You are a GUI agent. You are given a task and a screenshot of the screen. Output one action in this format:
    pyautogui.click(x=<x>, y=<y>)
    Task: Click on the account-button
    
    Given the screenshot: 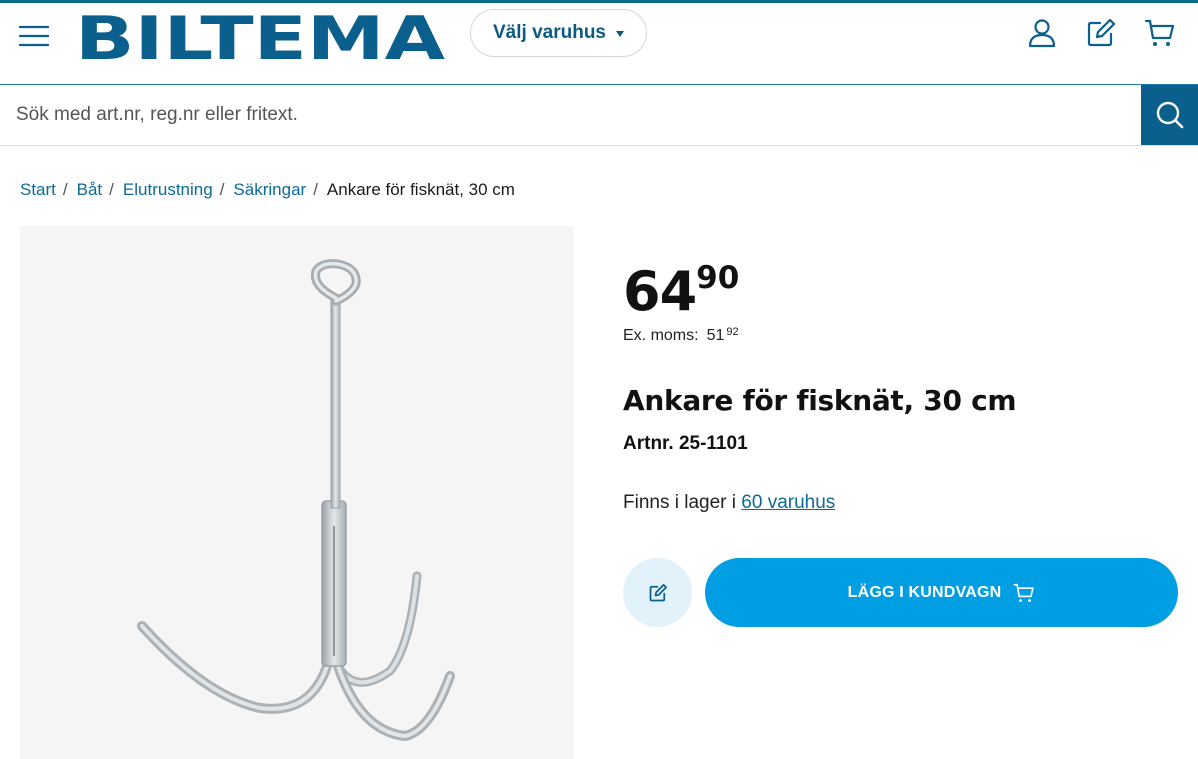 What is the action you would take?
    pyautogui.click(x=1042, y=33)
    